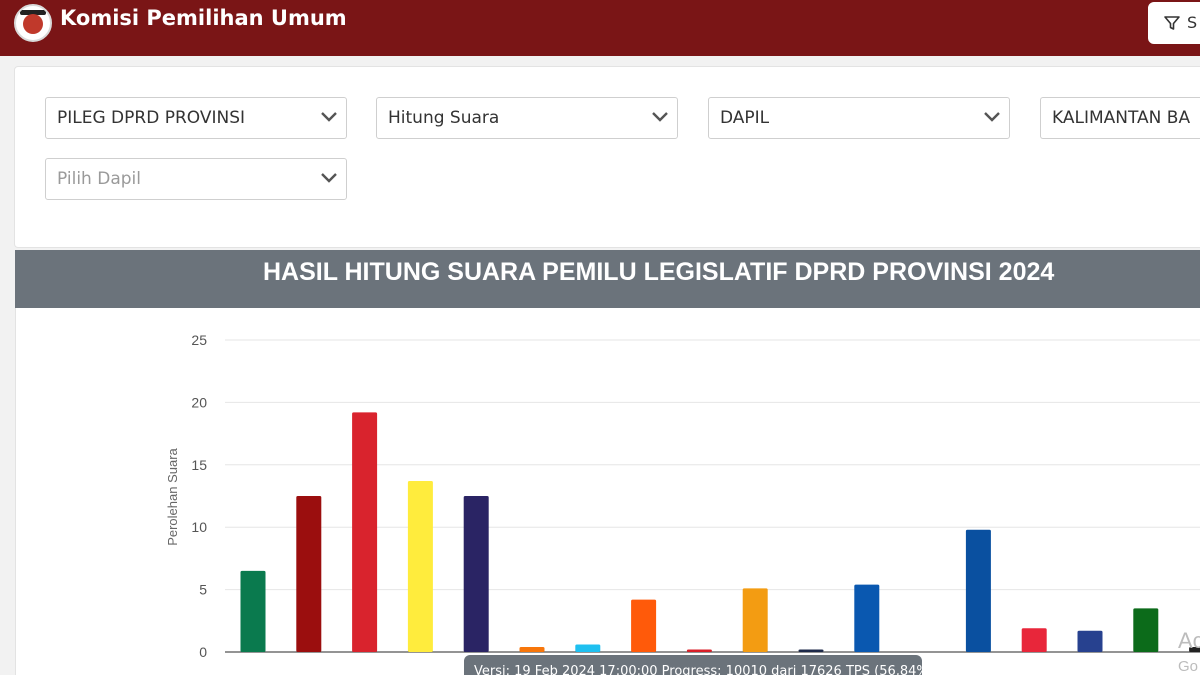 The height and width of the screenshot is (675, 1200). Describe the element at coordinates (1189, 640) in the screenshot. I see `watermark-line1: Ac` at that location.